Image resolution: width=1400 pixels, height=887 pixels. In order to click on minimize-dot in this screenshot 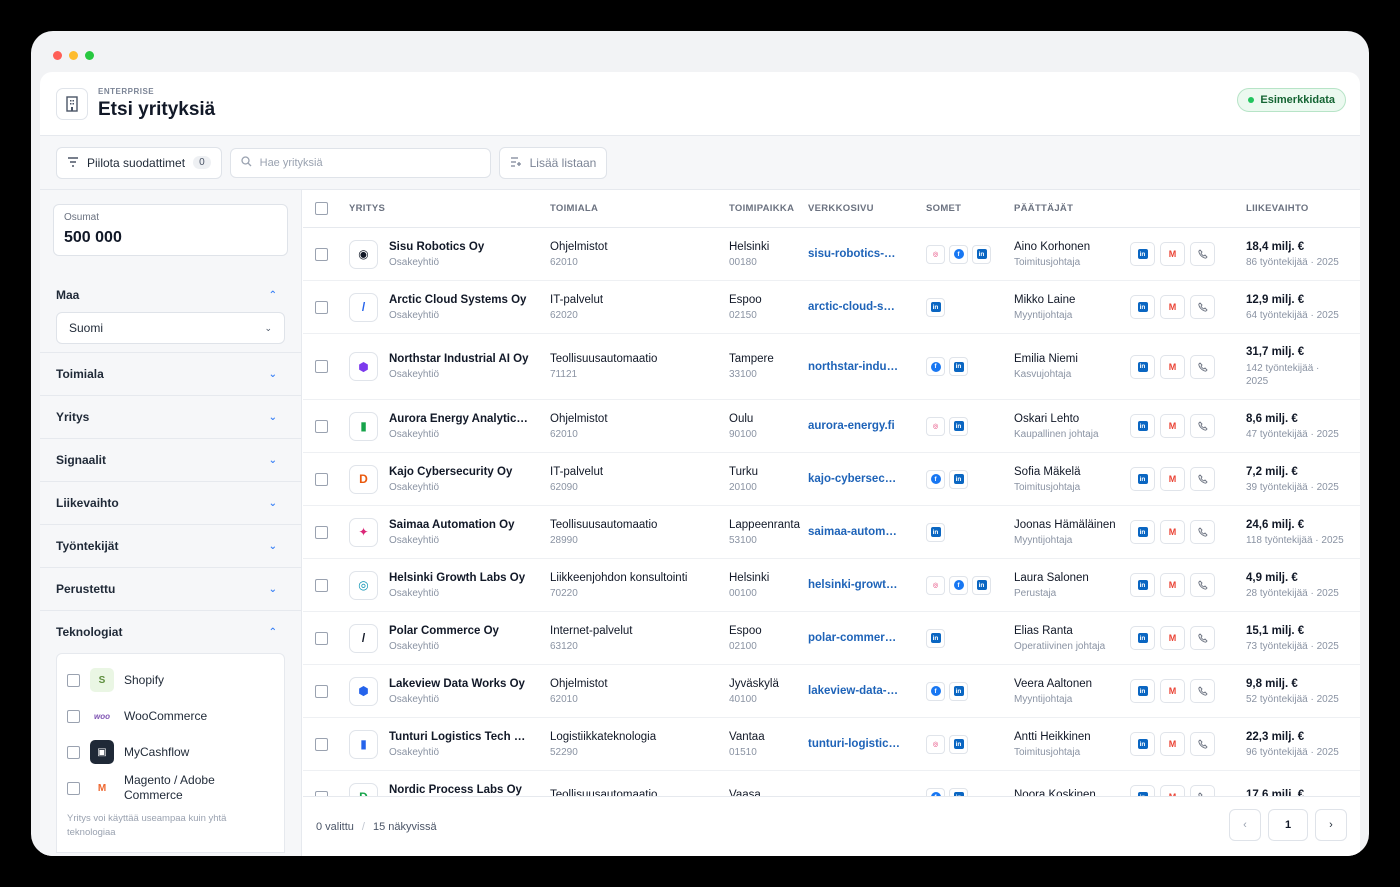, I will do `click(73, 55)`.